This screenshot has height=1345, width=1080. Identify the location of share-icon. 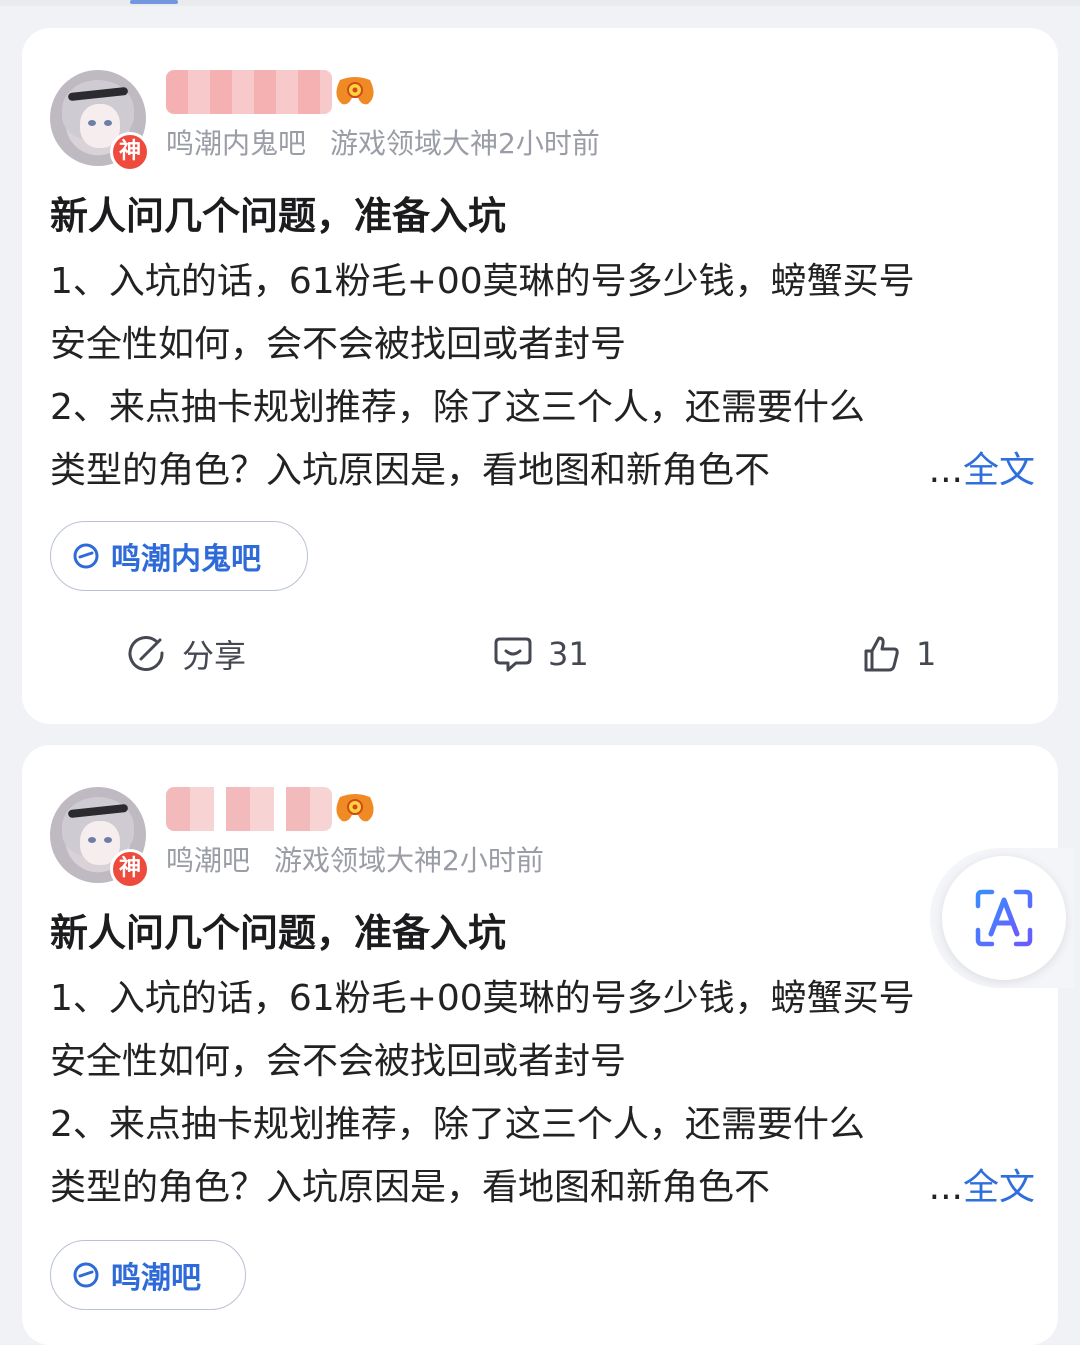
(146, 653).